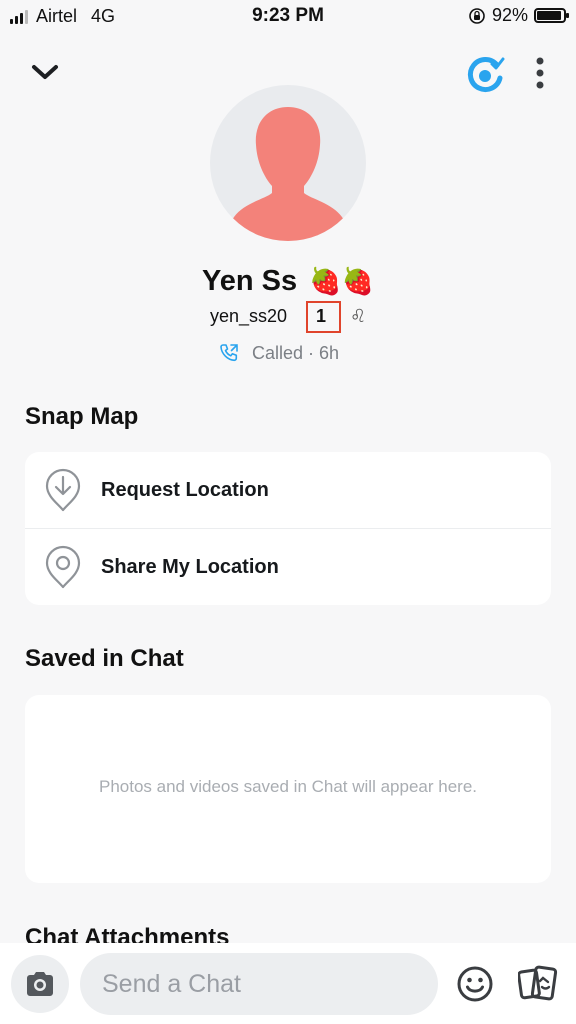 The height and width of the screenshot is (1024, 576). I want to click on location-pin-icon, so click(63, 567).